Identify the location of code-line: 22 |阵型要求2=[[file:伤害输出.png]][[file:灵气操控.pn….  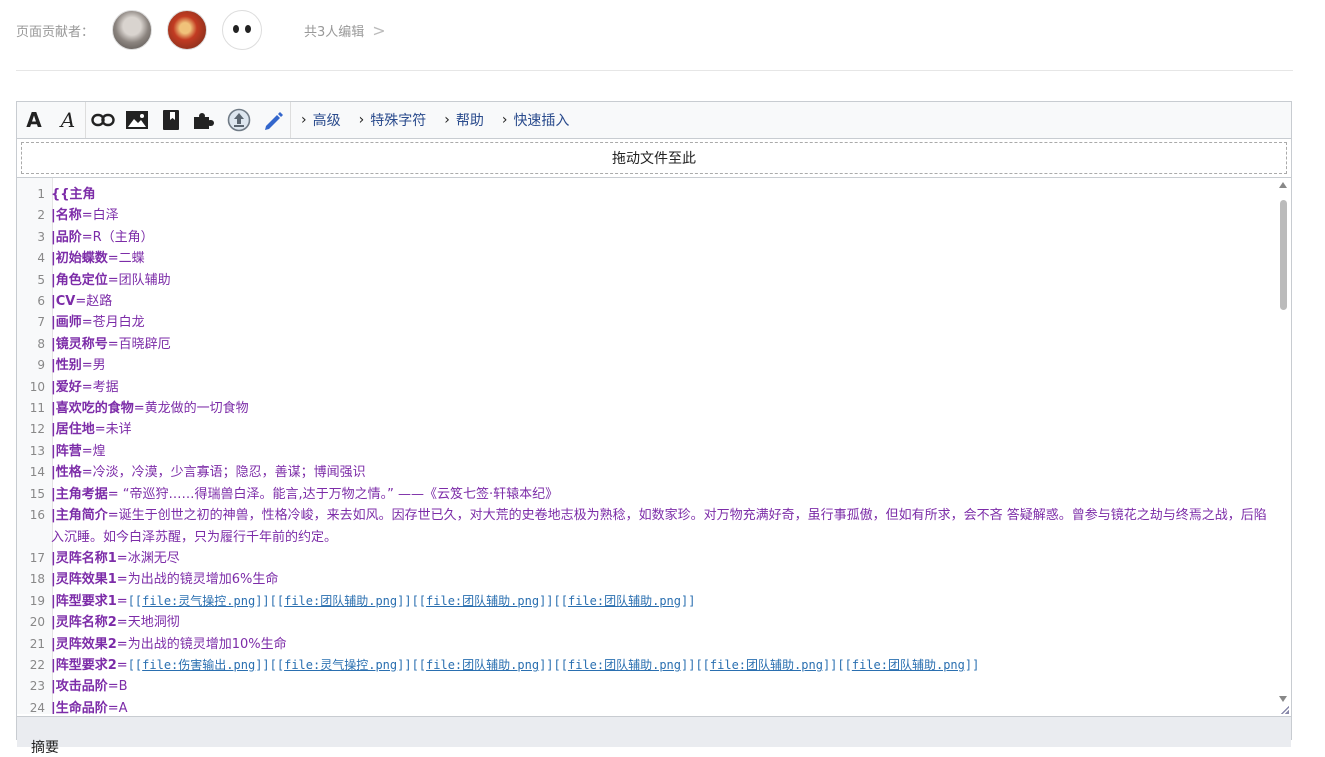
(645, 665).